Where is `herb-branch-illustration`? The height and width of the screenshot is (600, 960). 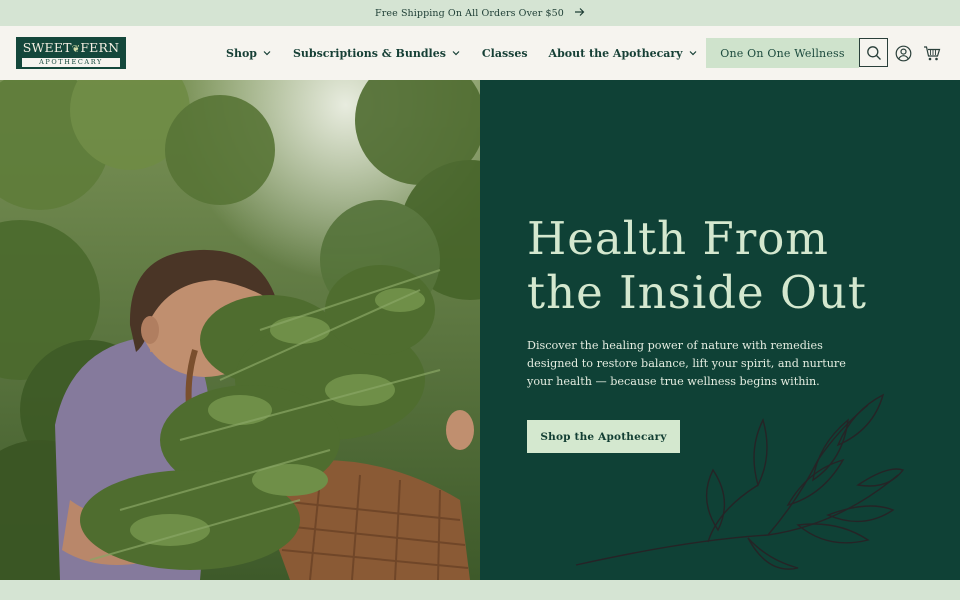
herb-branch-illustration is located at coordinates (740, 481).